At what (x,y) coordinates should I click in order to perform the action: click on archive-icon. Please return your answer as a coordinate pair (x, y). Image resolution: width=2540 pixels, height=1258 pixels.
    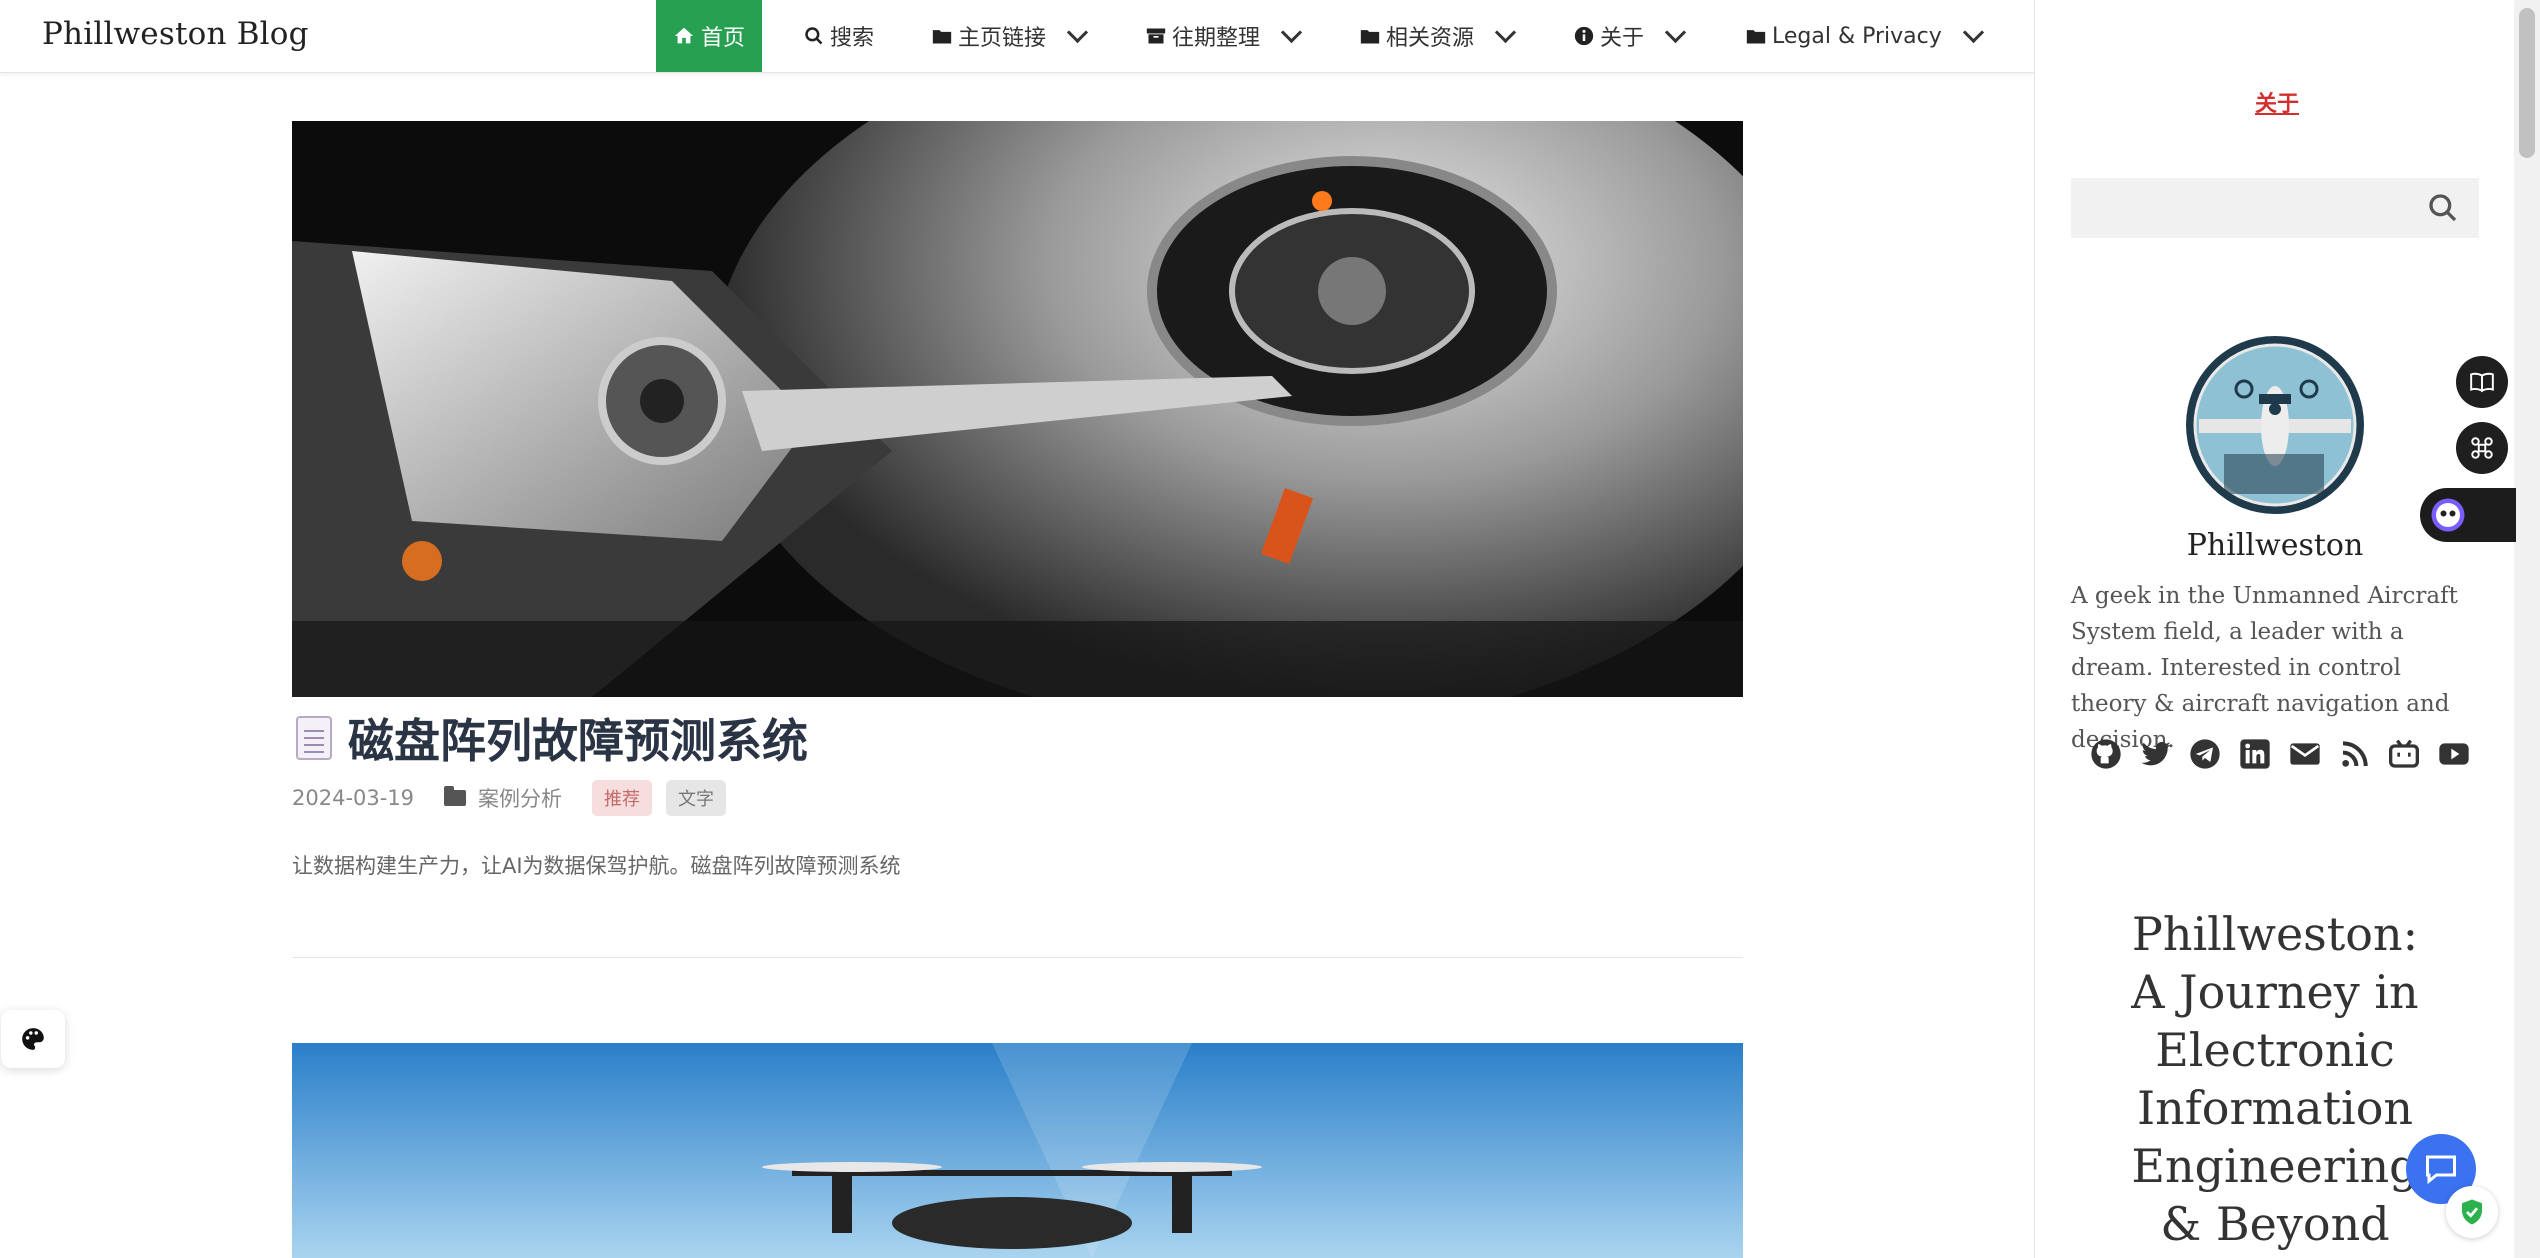
    Looking at the image, I should click on (1156, 36).